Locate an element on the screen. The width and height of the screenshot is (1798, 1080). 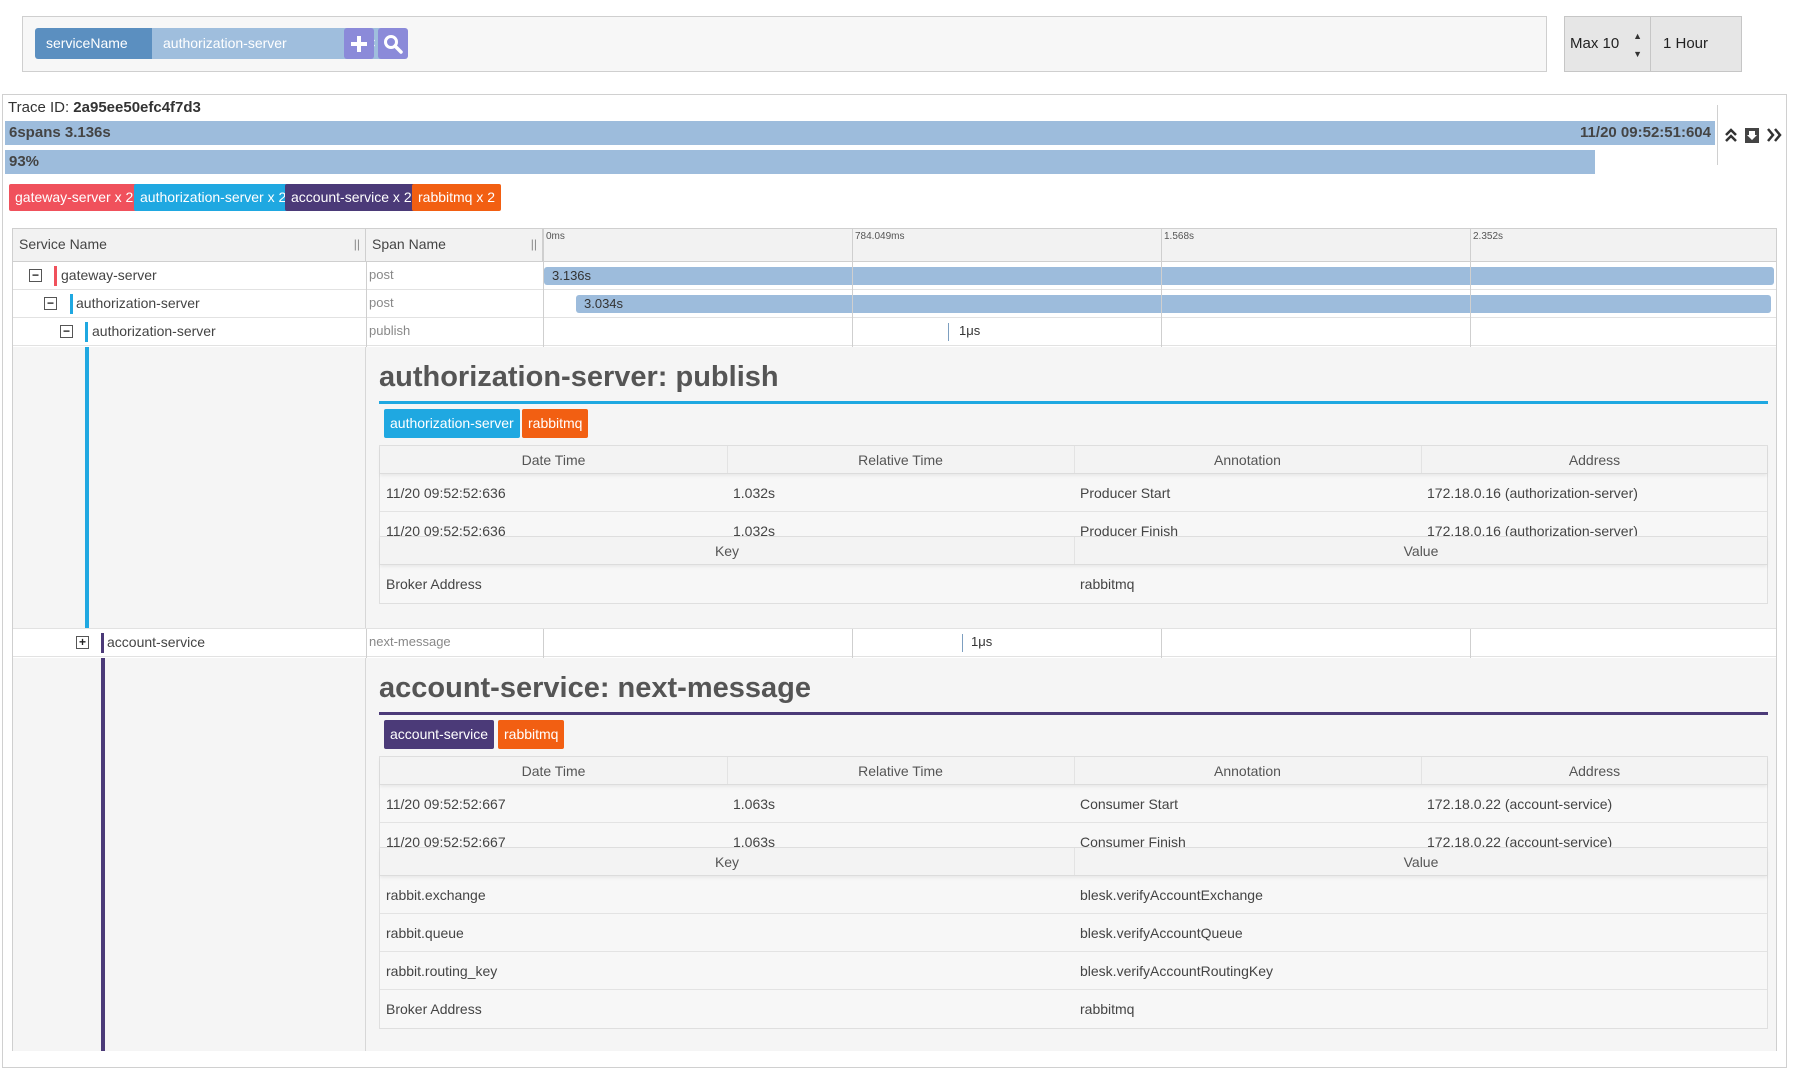
trace-tools is located at coordinates (1752, 135).